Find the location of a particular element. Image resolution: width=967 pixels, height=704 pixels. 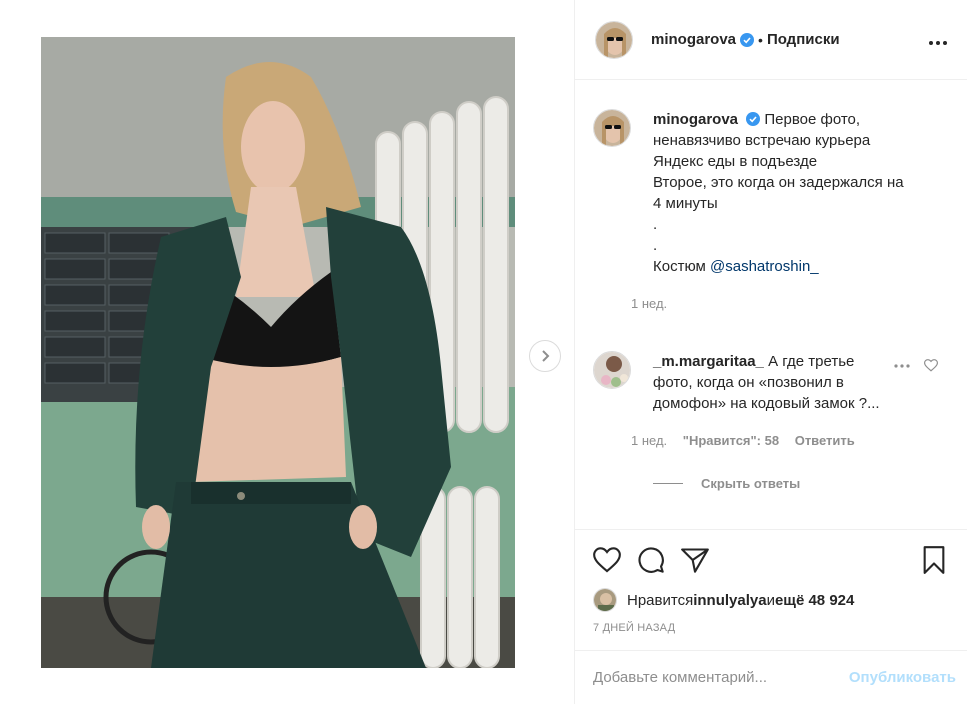

bookmark-icon is located at coordinates (934, 560).